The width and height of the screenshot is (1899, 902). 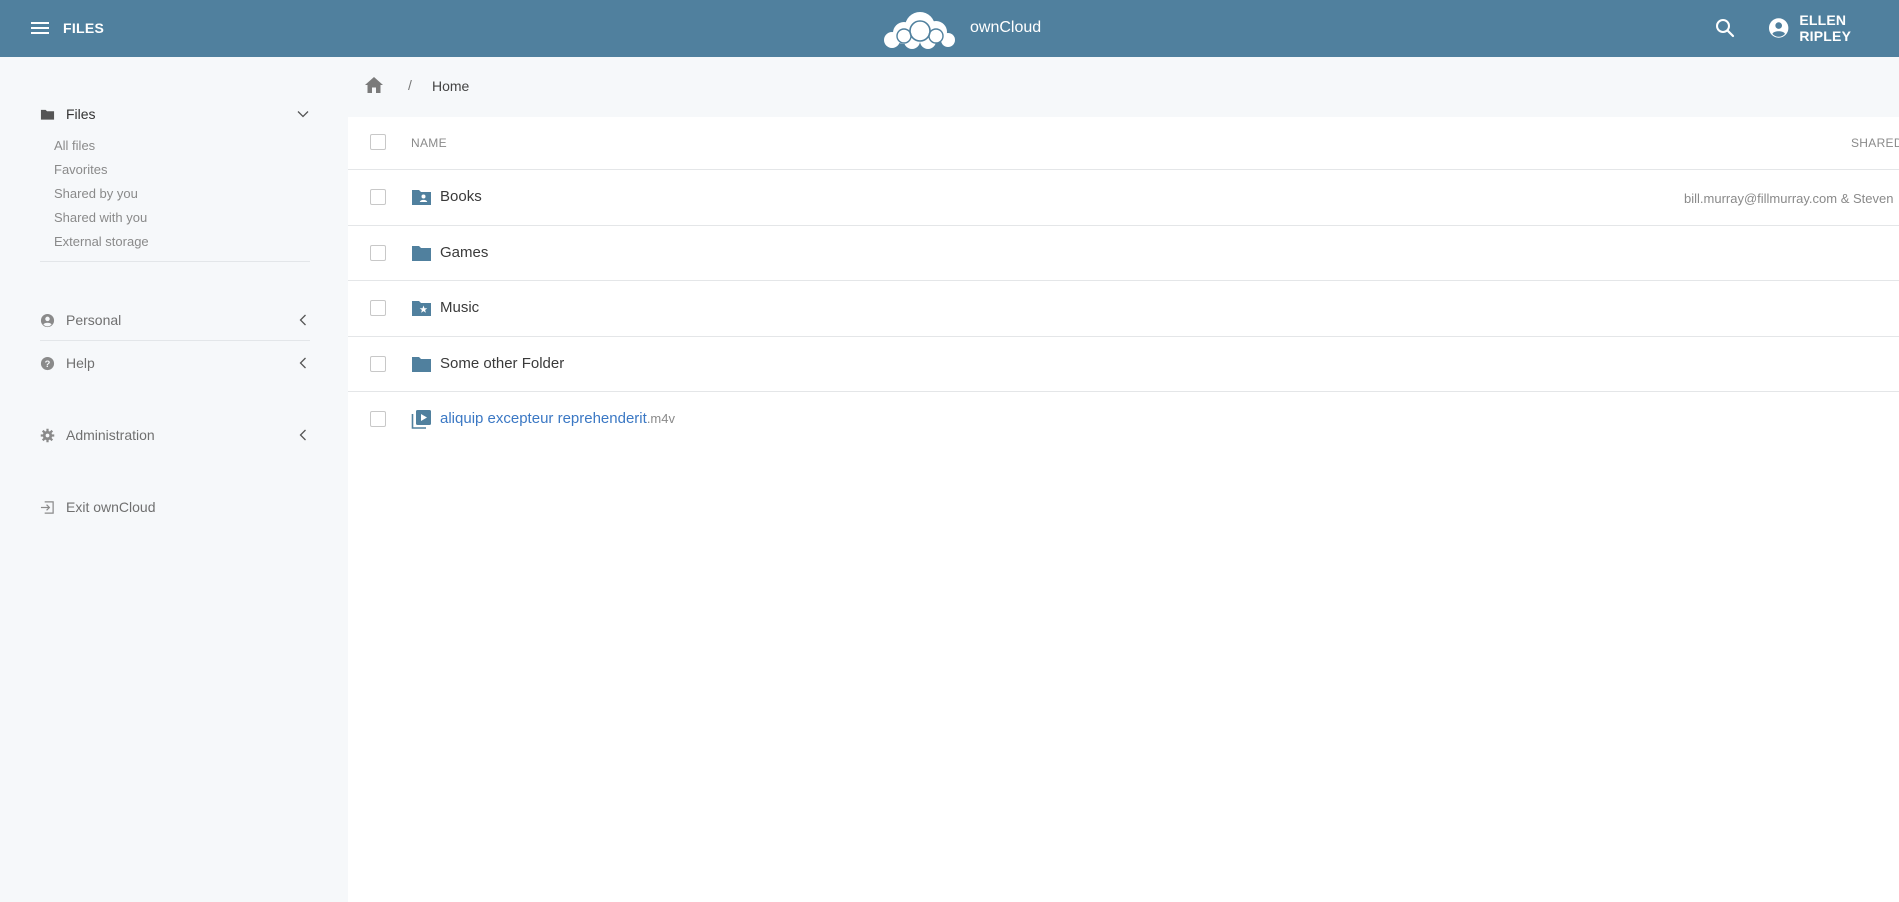 What do you see at coordinates (374, 85) in the screenshot?
I see `home-icon` at bounding box center [374, 85].